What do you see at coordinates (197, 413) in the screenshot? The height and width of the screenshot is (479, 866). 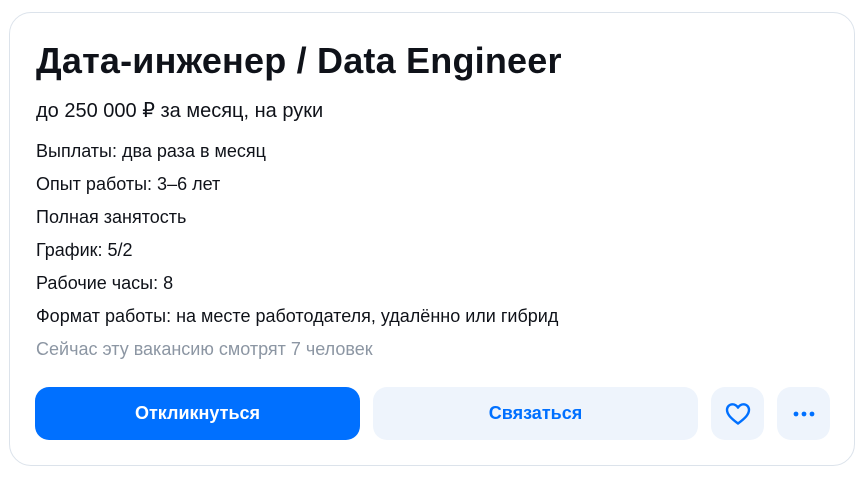 I see `apply-button: Откликнуться` at bounding box center [197, 413].